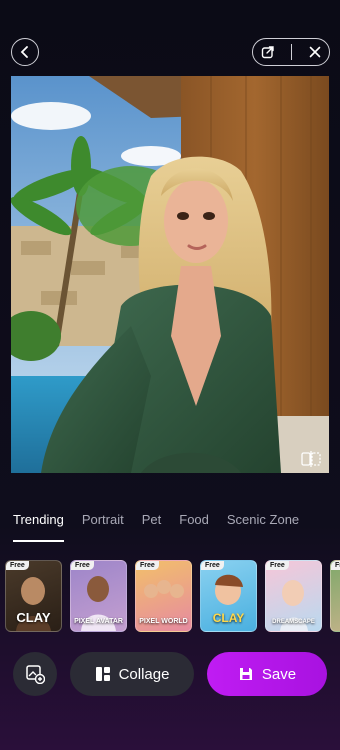 The height and width of the screenshot is (750, 340). What do you see at coordinates (102, 674) in the screenshot?
I see `collage-icon` at bounding box center [102, 674].